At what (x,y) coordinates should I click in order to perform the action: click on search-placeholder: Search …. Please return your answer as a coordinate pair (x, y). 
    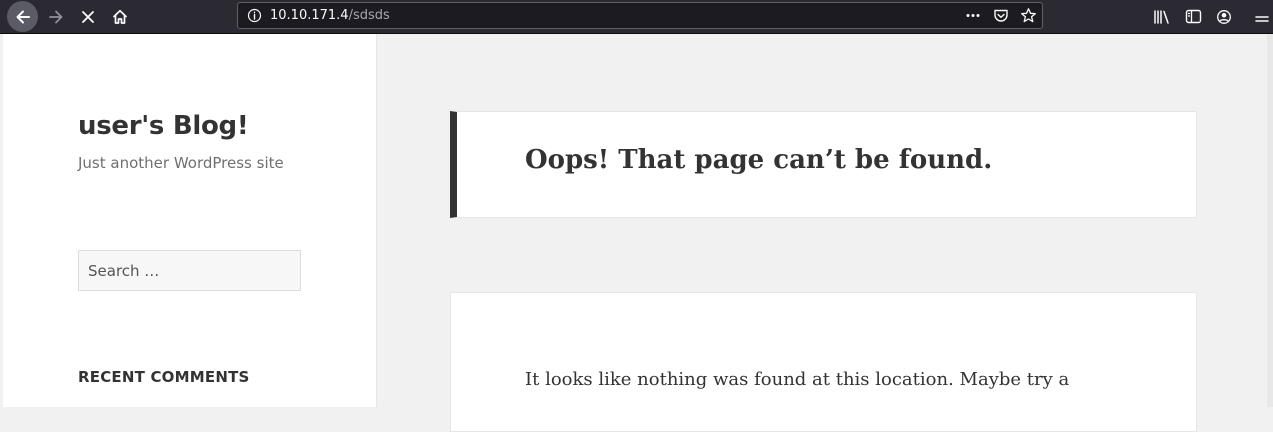
    Looking at the image, I should click on (124, 271).